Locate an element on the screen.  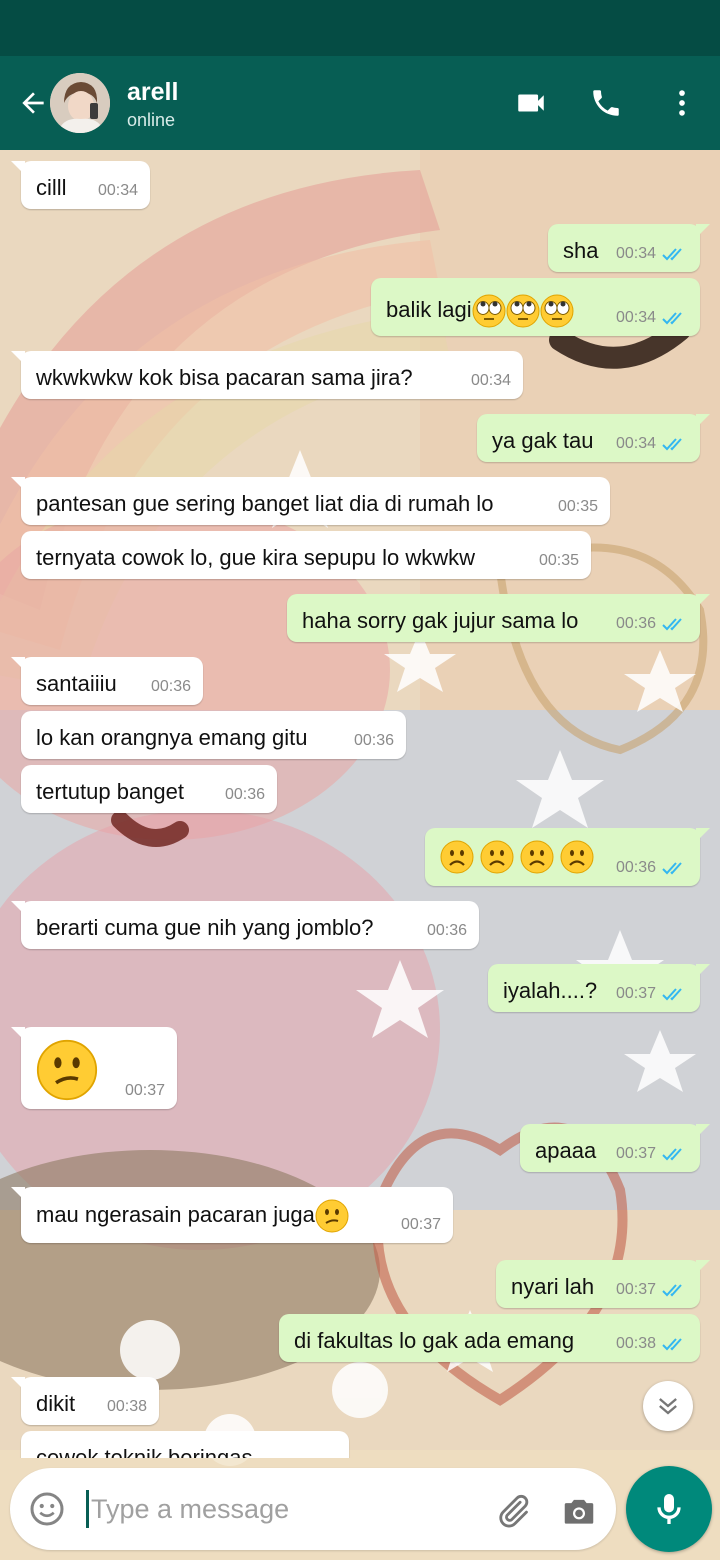
double-chevron-down-icon is located at coordinates (668, 1406).